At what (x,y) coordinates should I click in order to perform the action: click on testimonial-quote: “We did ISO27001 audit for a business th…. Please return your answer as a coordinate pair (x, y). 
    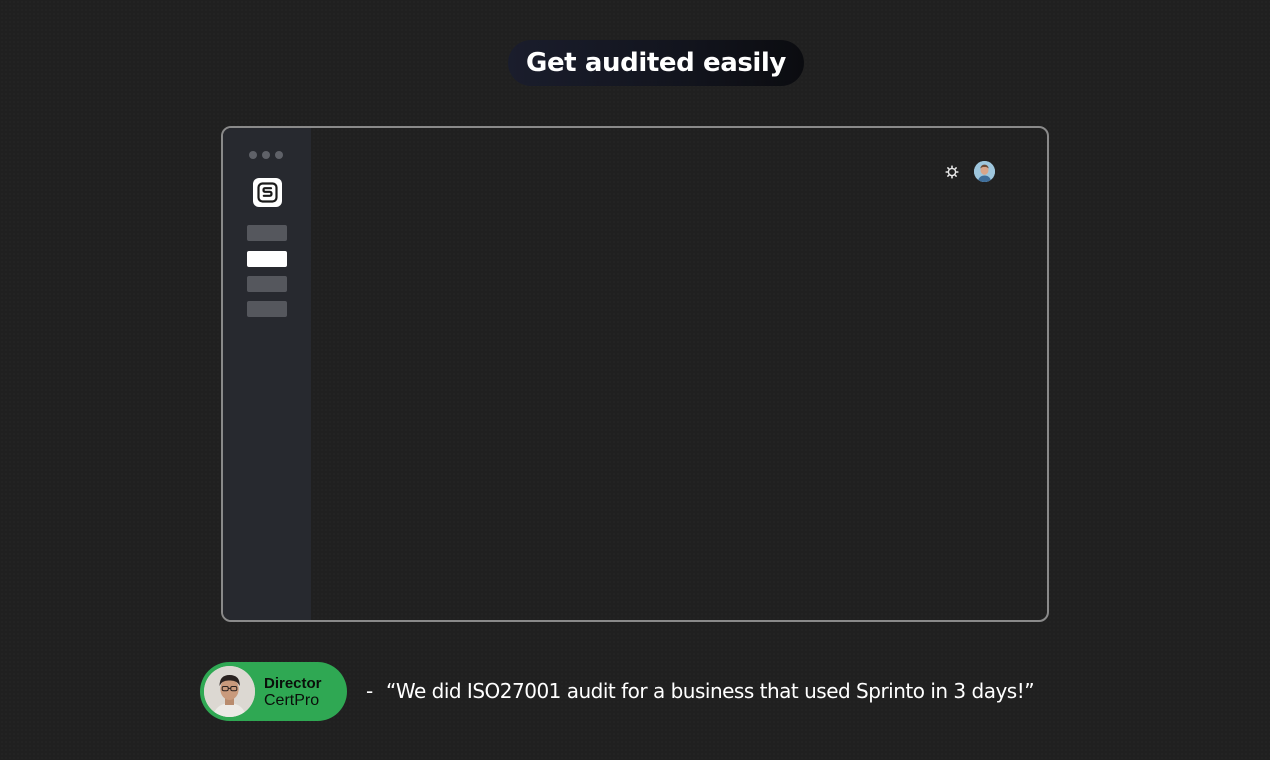
    Looking at the image, I should click on (710, 691).